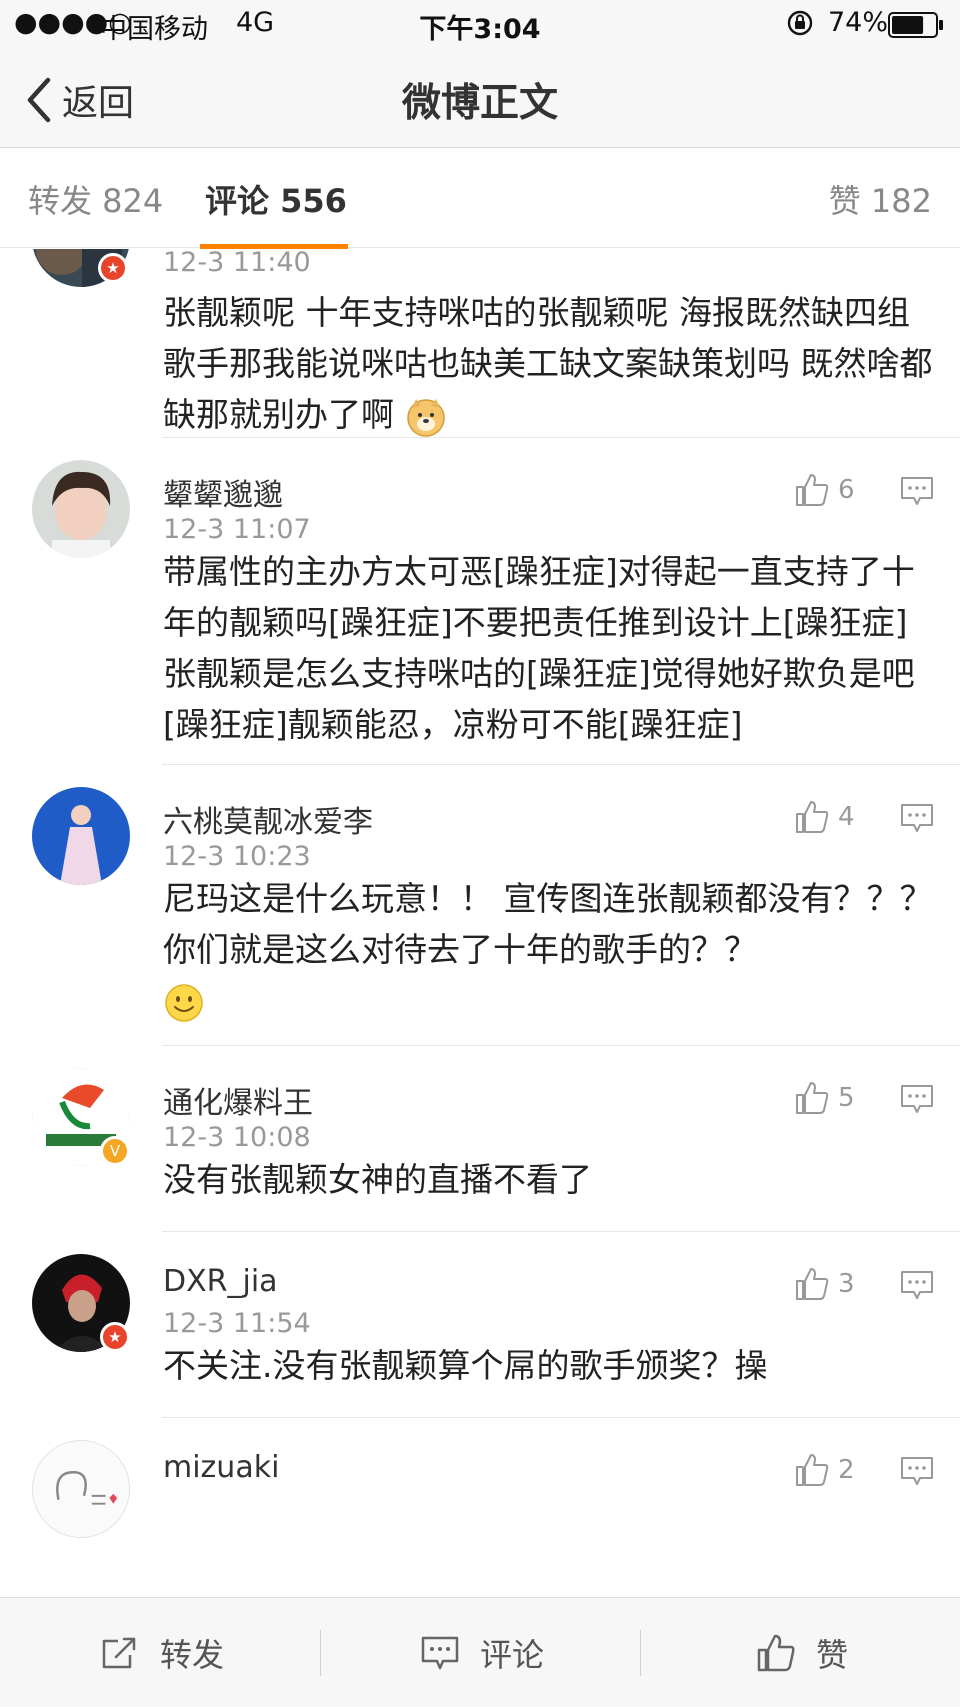 This screenshot has height=1708, width=960. Describe the element at coordinates (276, 199) in the screenshot. I see `tab-comment: 评论 556` at that location.